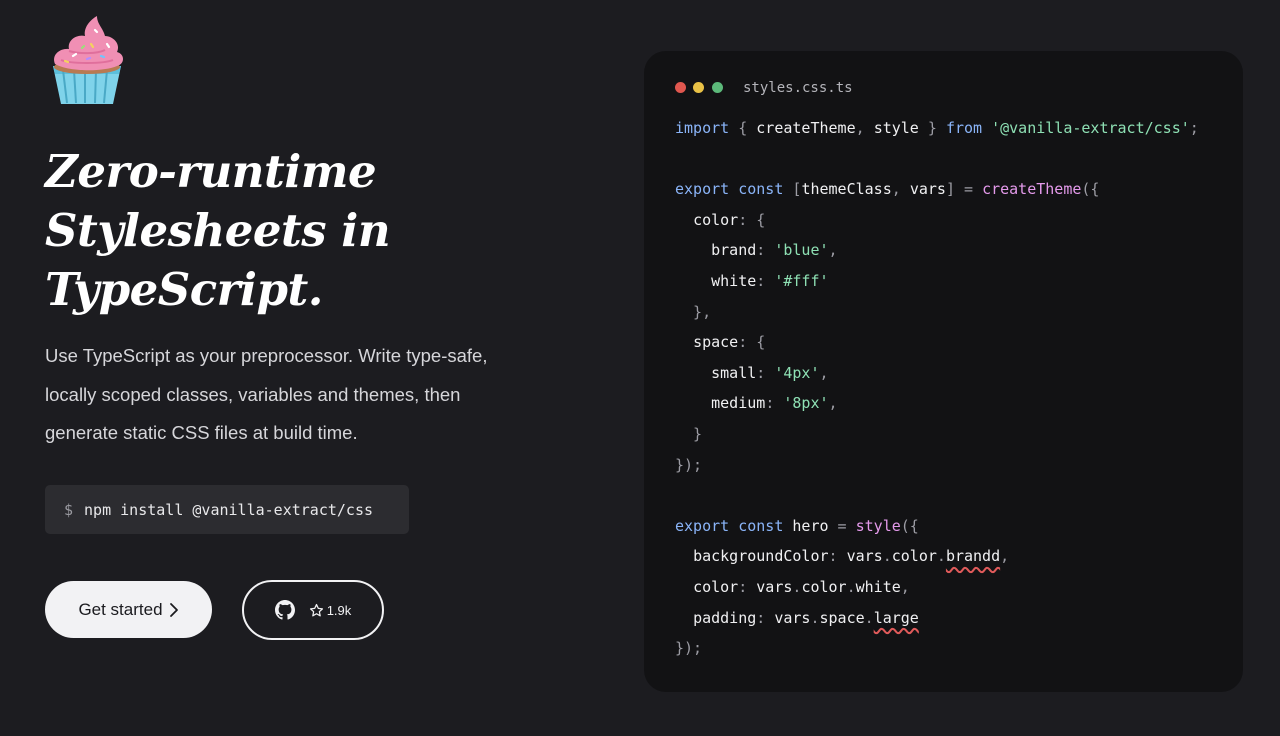 The width and height of the screenshot is (1280, 736). Describe the element at coordinates (937, 250) in the screenshot. I see `code-line: brand: 'blue',` at that location.